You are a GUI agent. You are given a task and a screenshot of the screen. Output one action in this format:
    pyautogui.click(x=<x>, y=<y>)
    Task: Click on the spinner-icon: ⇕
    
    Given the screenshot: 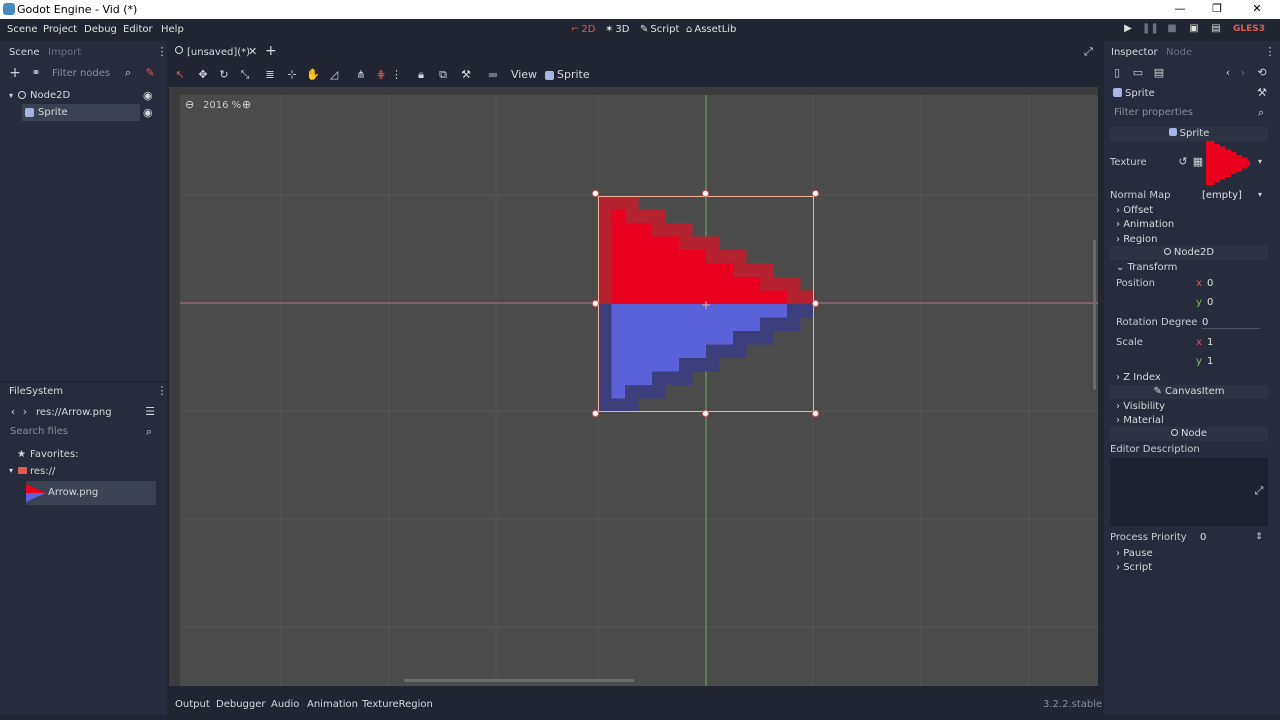 What is the action you would take?
    pyautogui.click(x=1259, y=537)
    